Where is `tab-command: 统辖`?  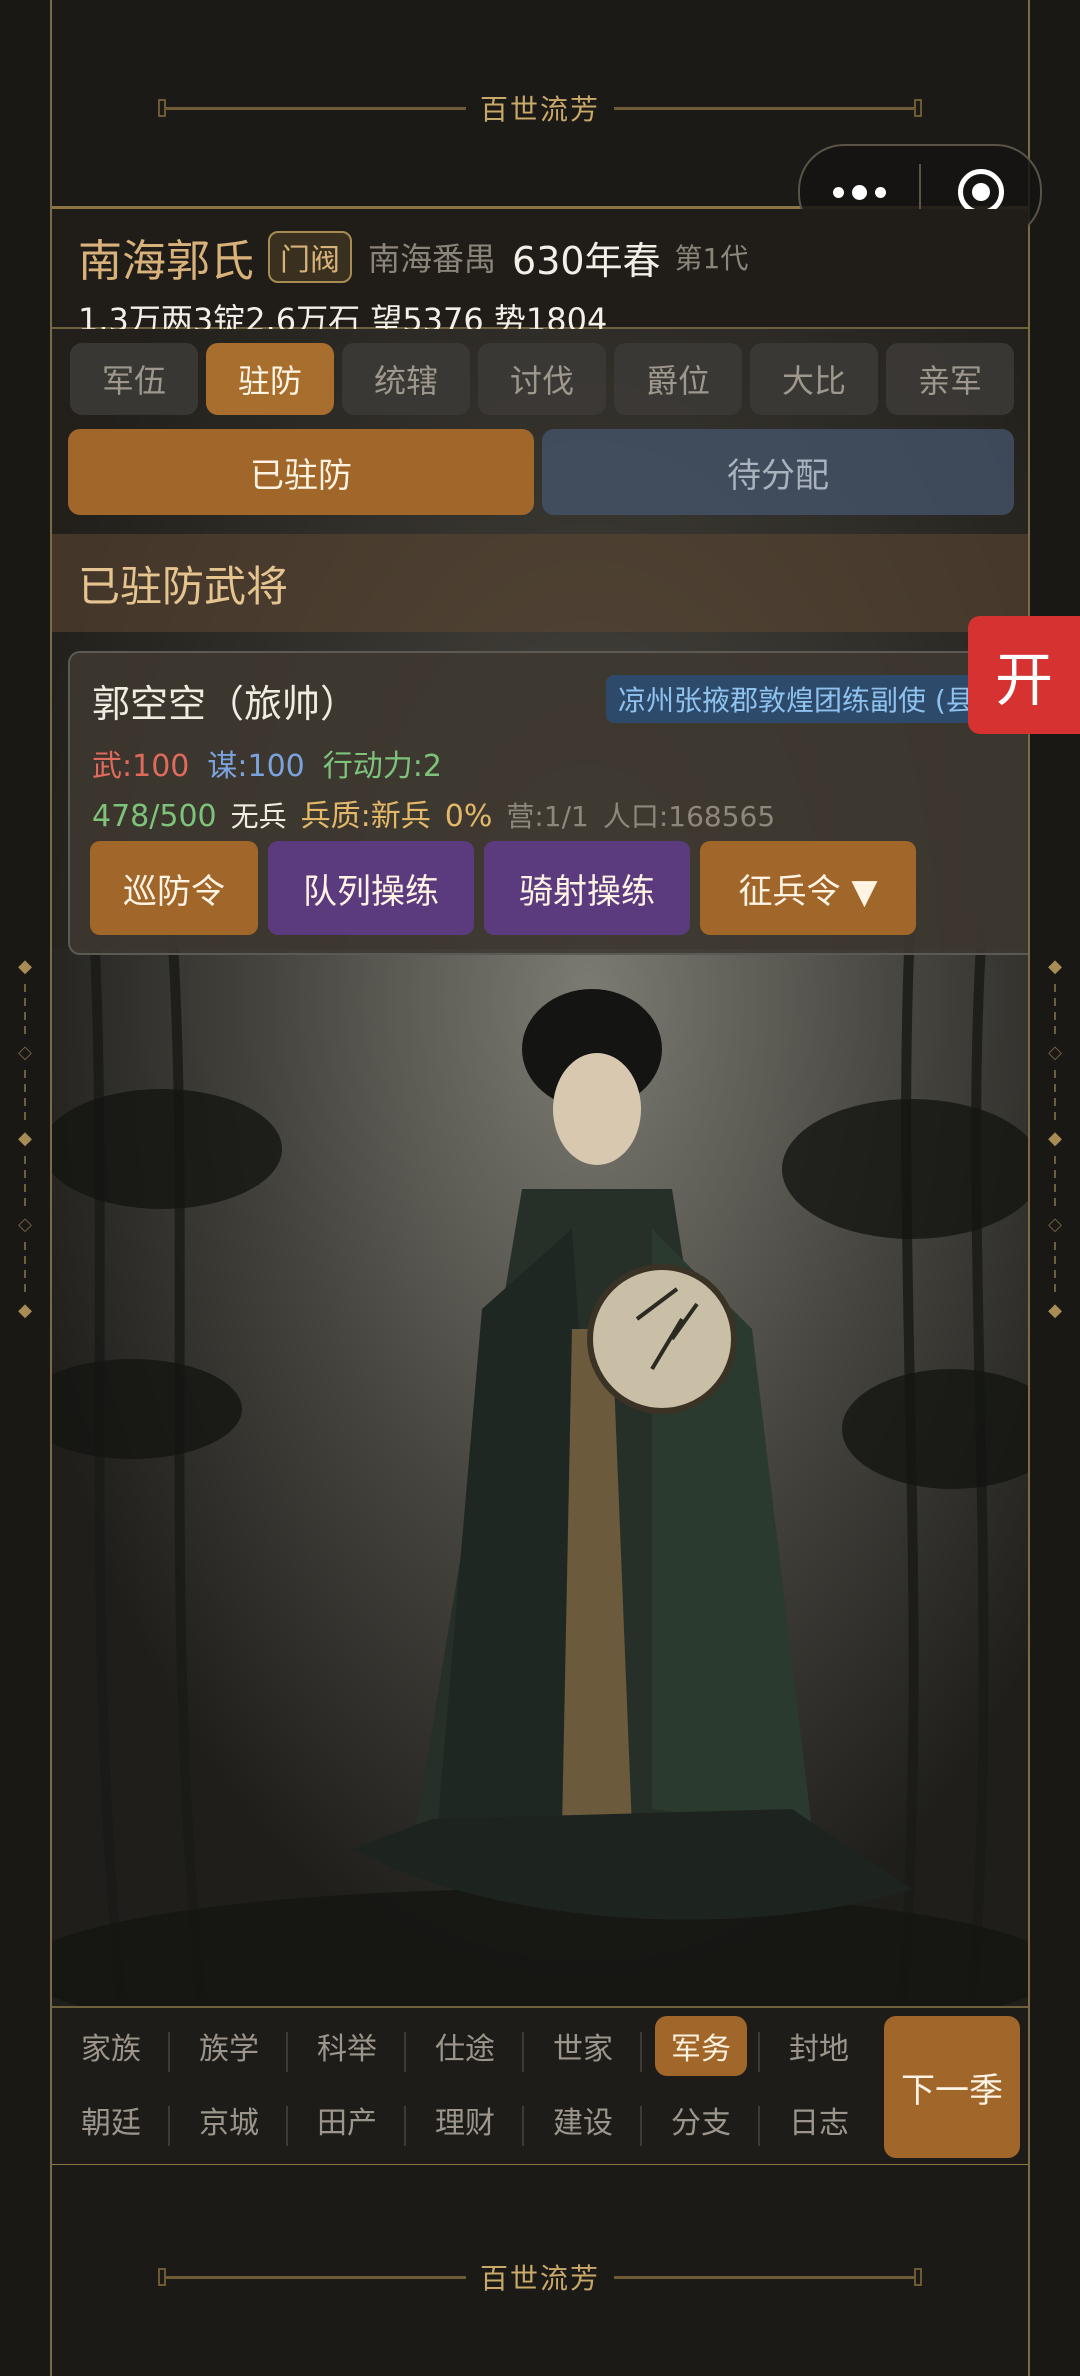 tab-command: 统辖 is located at coordinates (406, 379).